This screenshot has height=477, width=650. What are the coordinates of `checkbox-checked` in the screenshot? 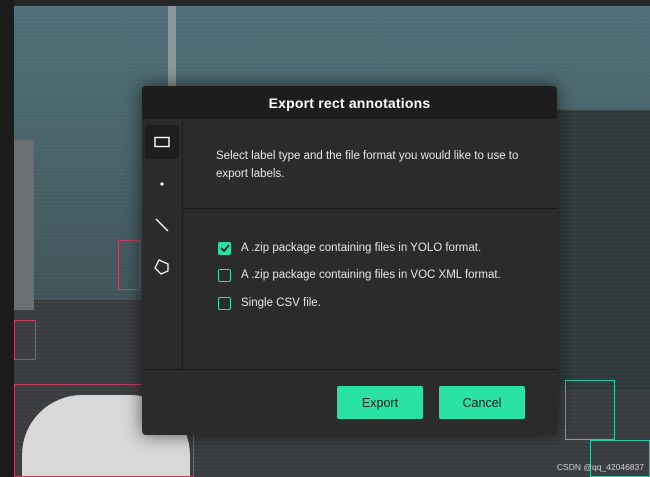 It's located at (224, 248).